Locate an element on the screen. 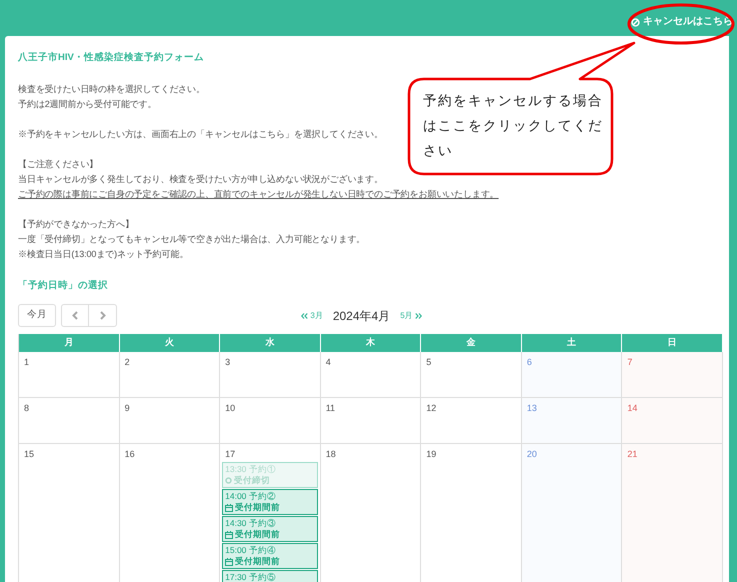  double-chevron-left-icon is located at coordinates (304, 315).